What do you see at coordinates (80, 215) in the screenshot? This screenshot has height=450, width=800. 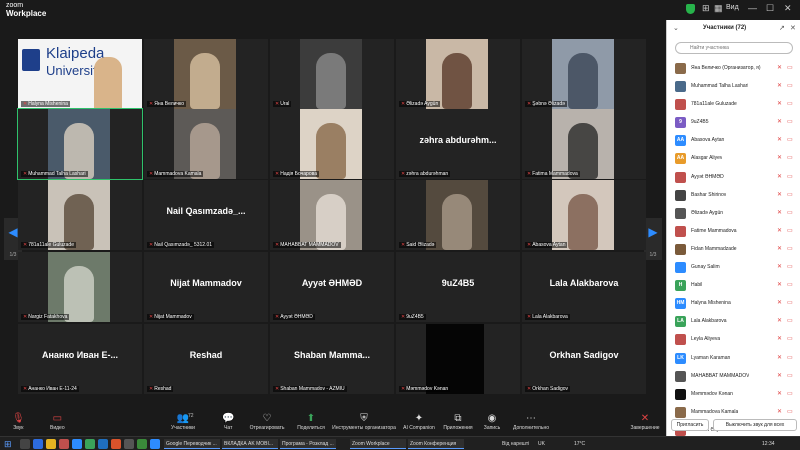 I see `participant-tile: ✕781a11ale Guluzade` at bounding box center [80, 215].